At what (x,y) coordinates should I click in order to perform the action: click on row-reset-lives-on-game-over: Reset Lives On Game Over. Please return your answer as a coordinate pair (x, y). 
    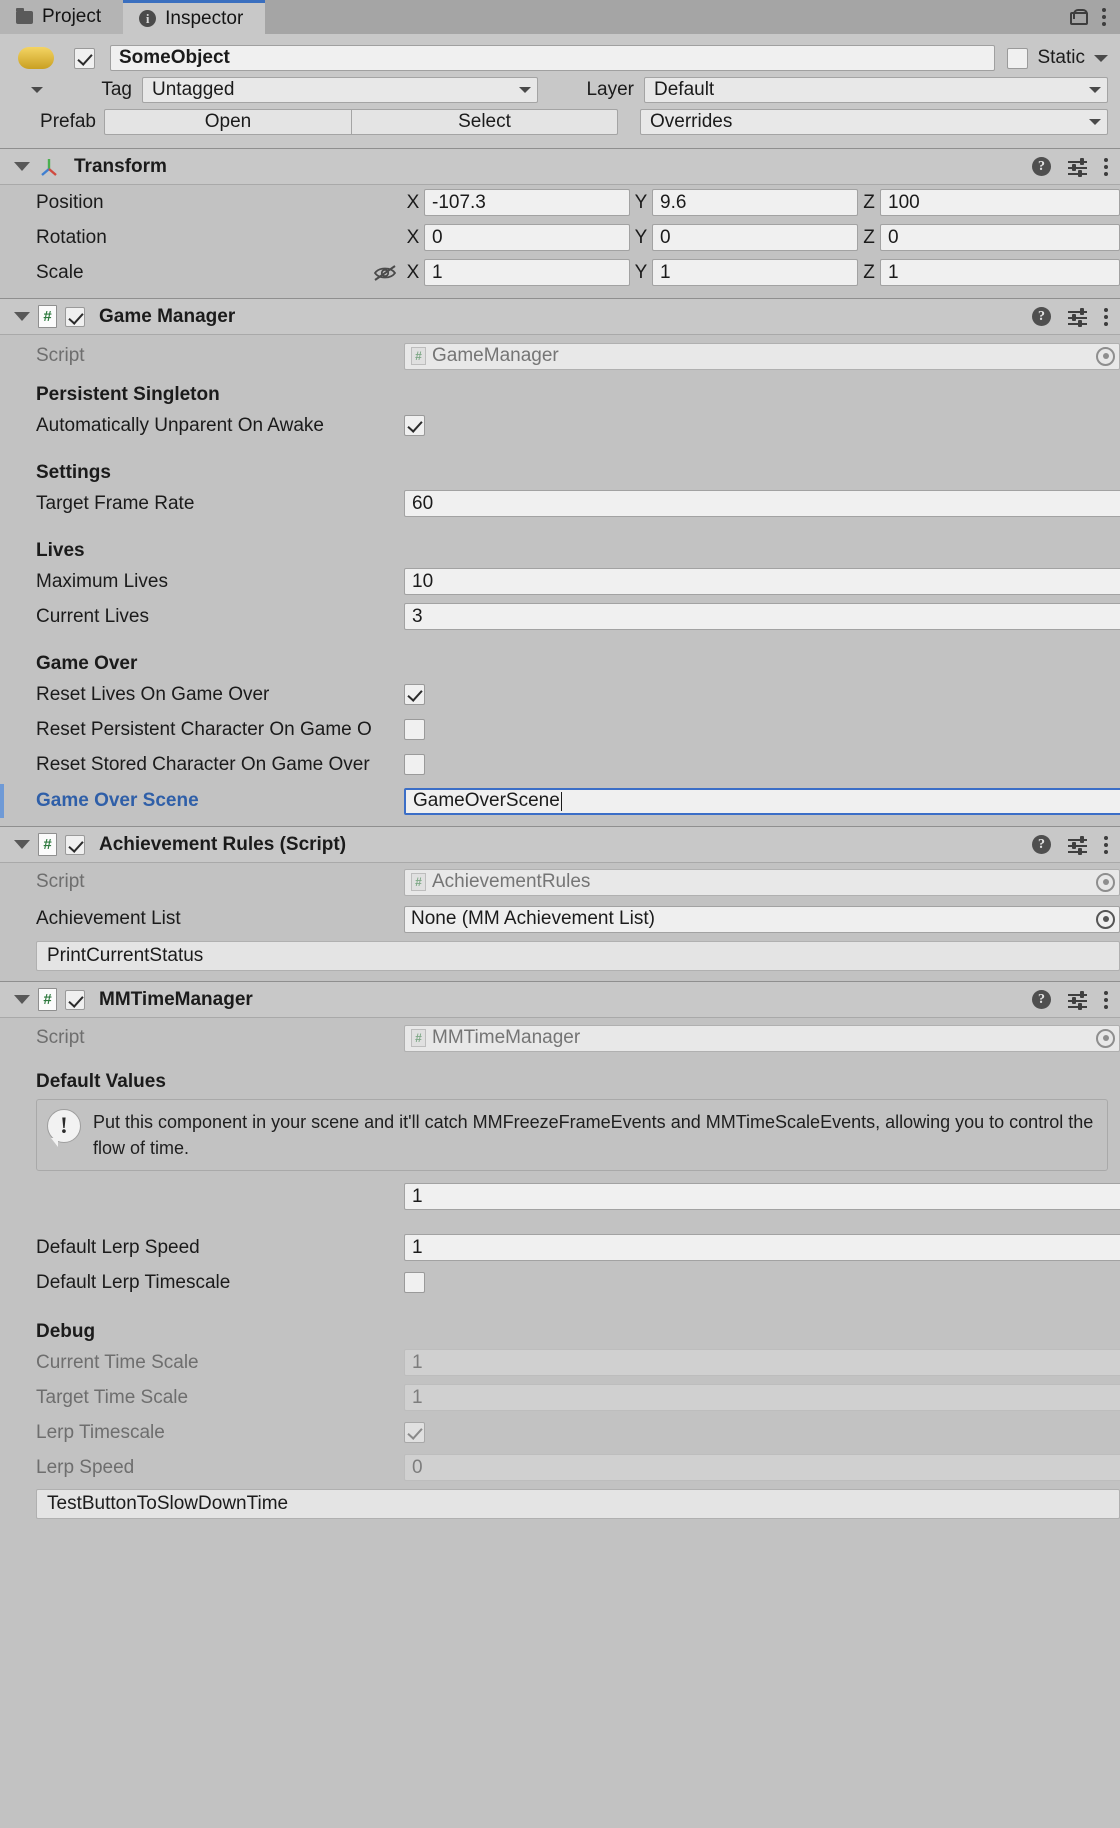
    Looking at the image, I should click on (560, 694).